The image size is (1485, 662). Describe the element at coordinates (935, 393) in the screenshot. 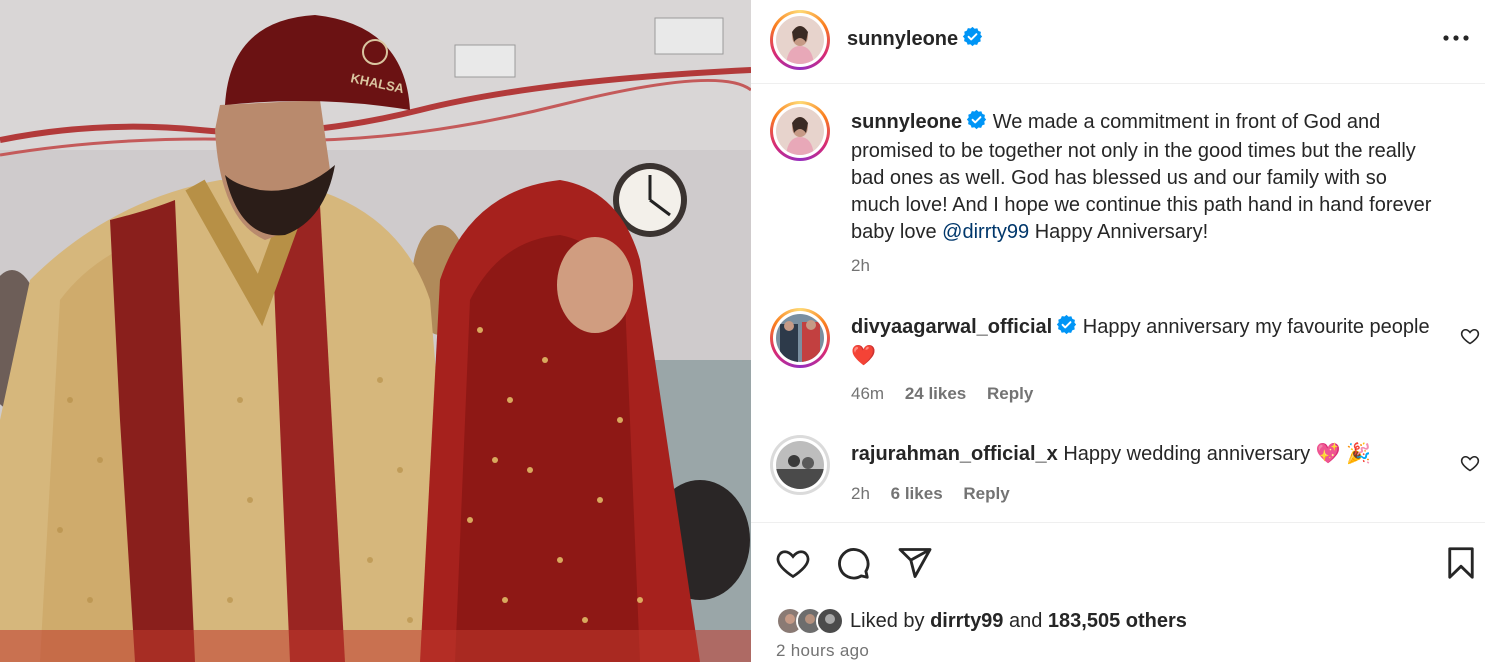

I see `comment-likes: 24 likes` at that location.